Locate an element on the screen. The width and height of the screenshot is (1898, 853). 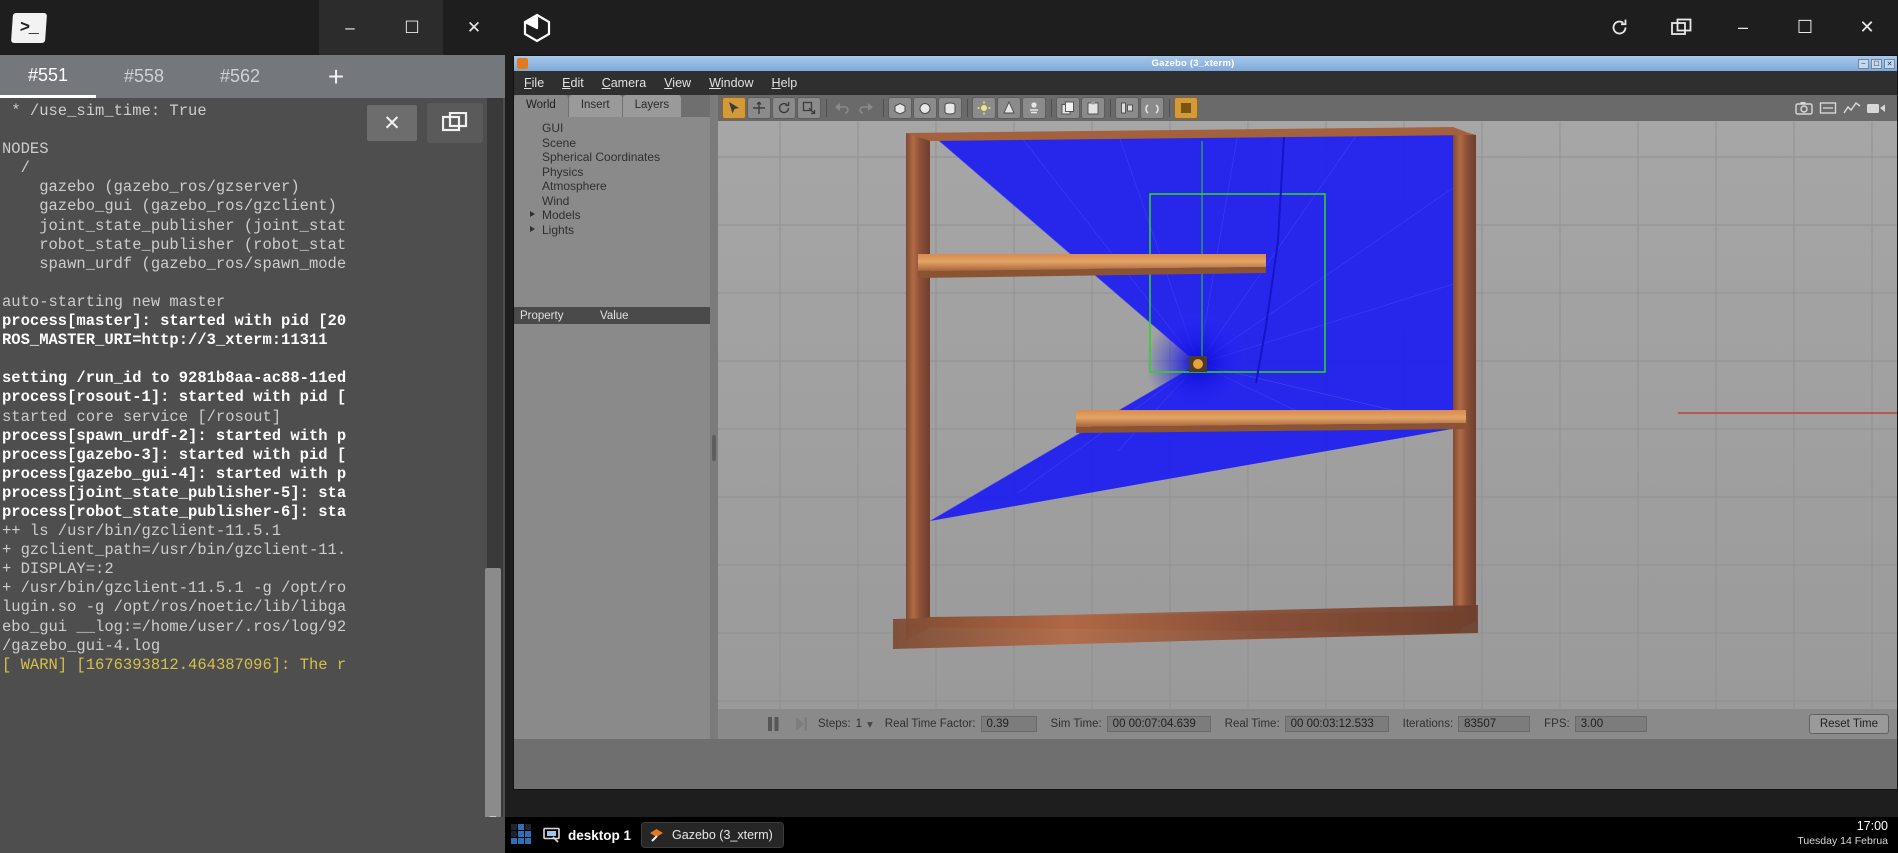
gazebo-menu-file: File is located at coordinates (534, 83).